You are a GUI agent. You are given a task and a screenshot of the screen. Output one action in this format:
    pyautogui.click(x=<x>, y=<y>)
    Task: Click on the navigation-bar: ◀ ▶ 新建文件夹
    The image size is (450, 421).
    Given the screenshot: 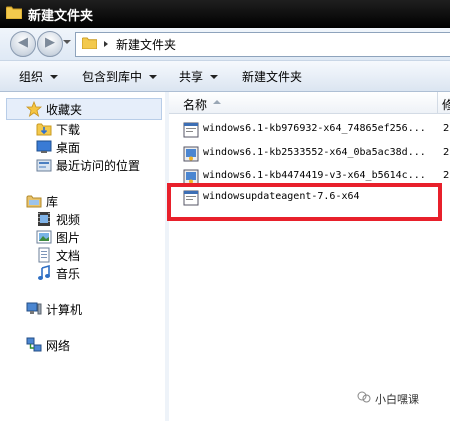 What is the action you would take?
    pyautogui.click(x=225, y=44)
    